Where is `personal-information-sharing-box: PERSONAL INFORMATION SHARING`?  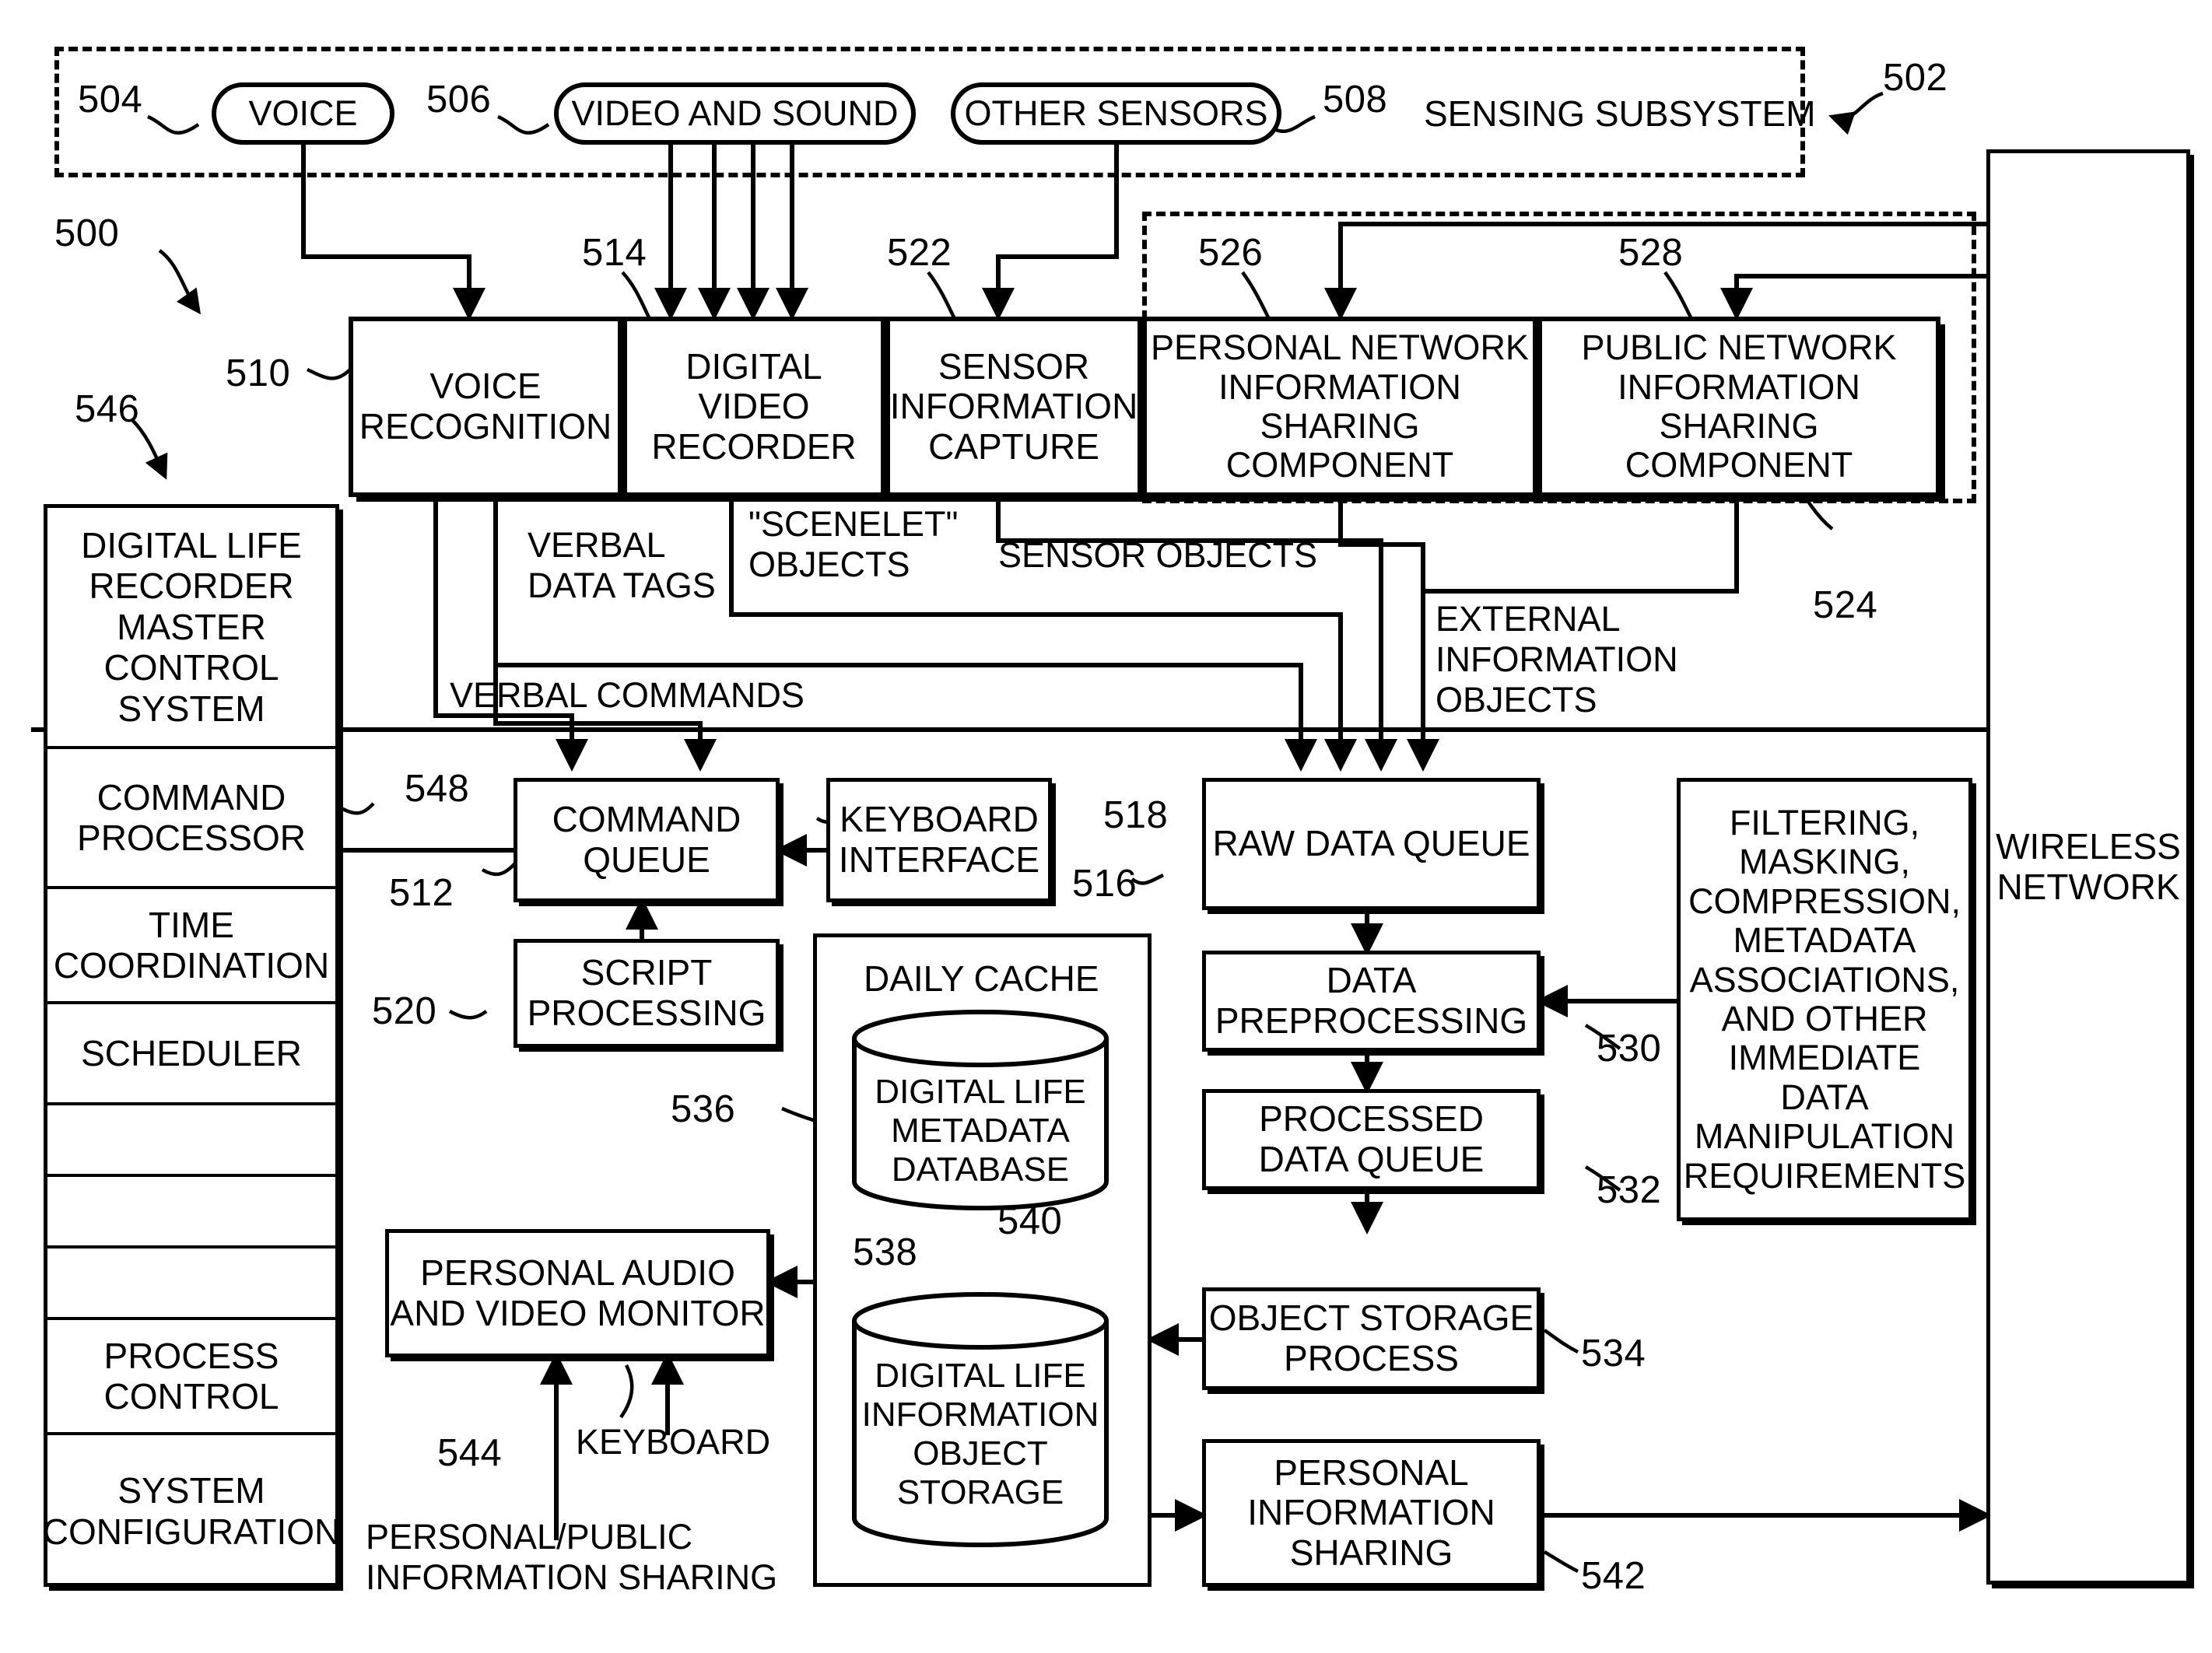
personal-information-sharing-box: PERSONAL INFORMATION SHARING is located at coordinates (1371, 1513).